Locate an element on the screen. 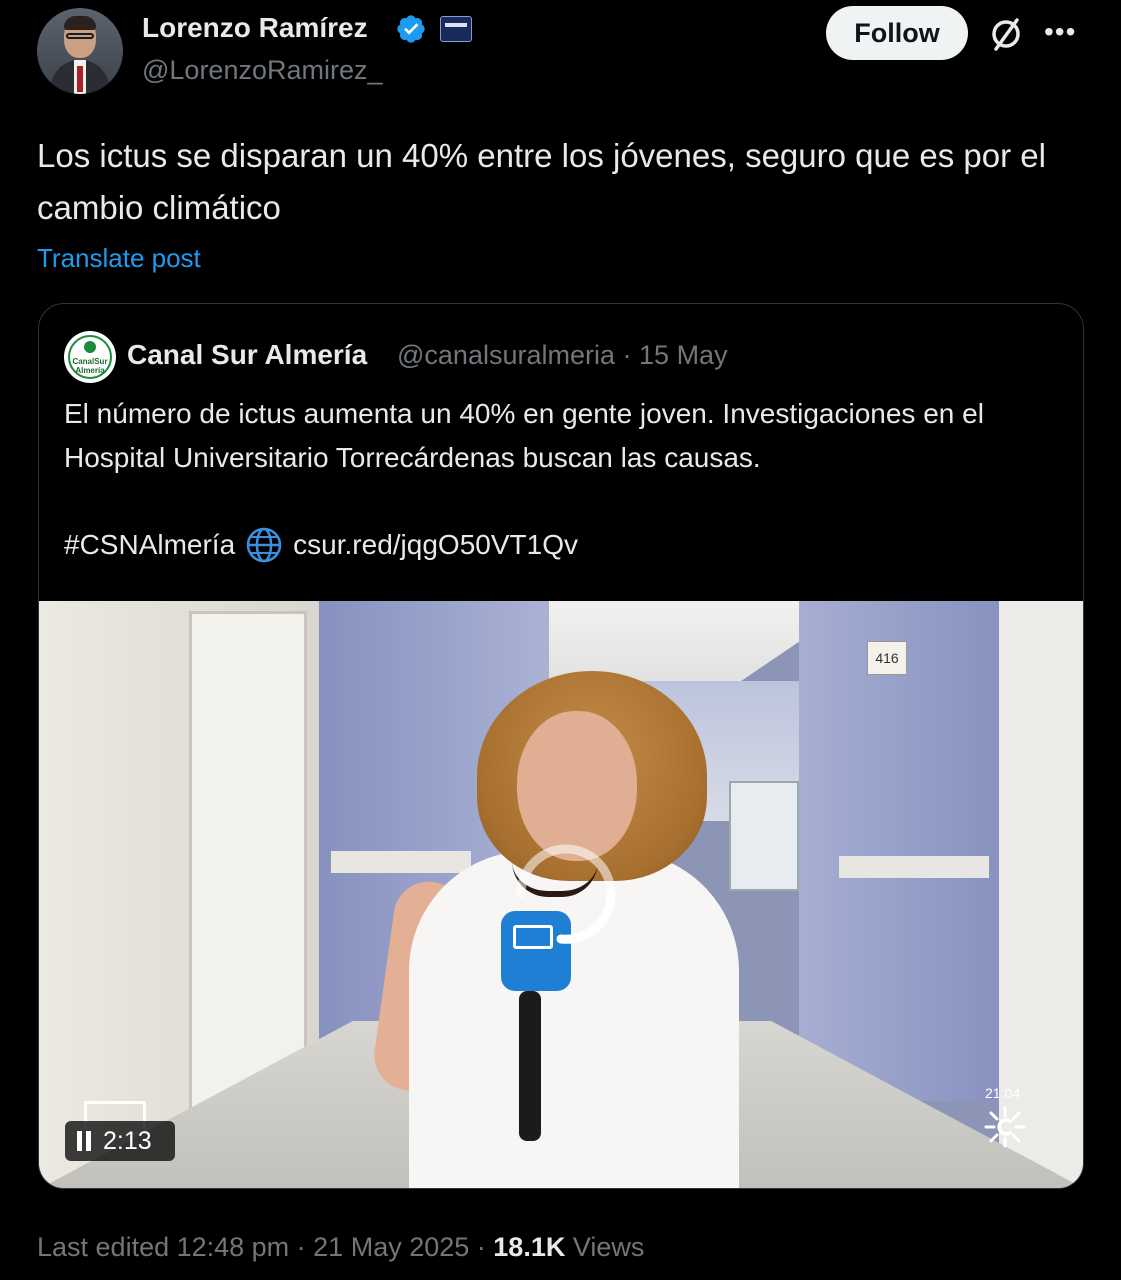 Image resolution: width=1121 pixels, height=1280 pixels. quoted-date: 15 May is located at coordinates (683, 355).